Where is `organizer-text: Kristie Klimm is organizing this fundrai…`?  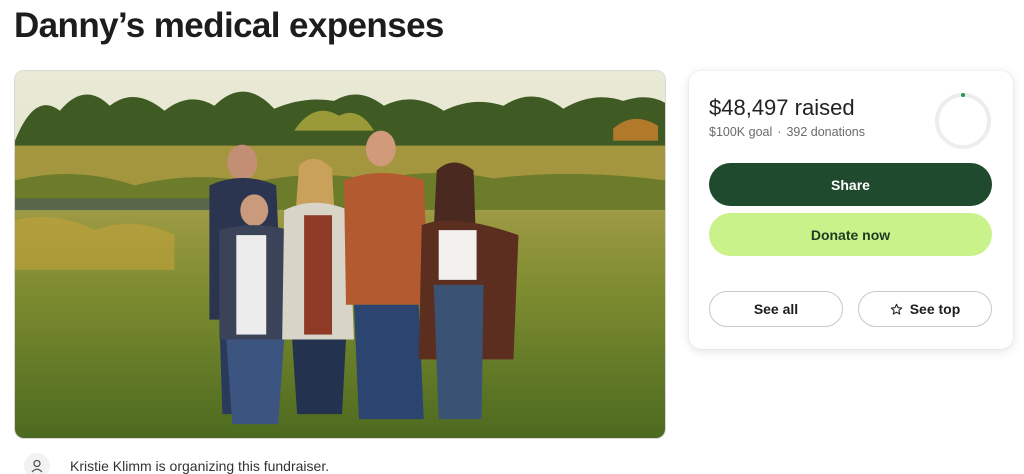 organizer-text: Kristie Klimm is organizing this fundrai… is located at coordinates (200, 466).